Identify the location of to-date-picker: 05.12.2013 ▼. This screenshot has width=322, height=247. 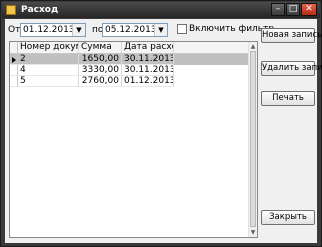
(135, 30).